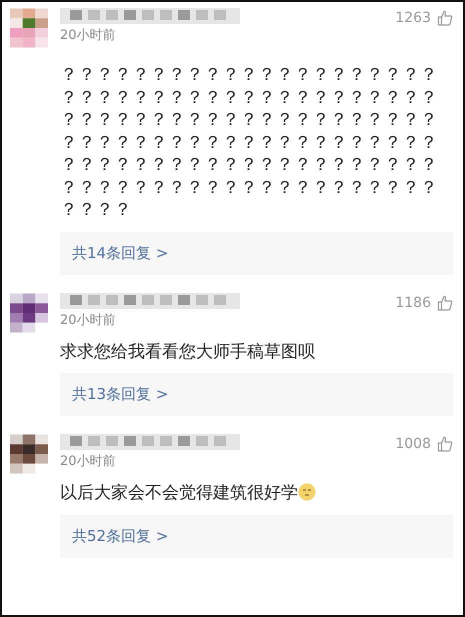  Describe the element at coordinates (413, 444) in the screenshot. I see `like-count: 1008` at that location.